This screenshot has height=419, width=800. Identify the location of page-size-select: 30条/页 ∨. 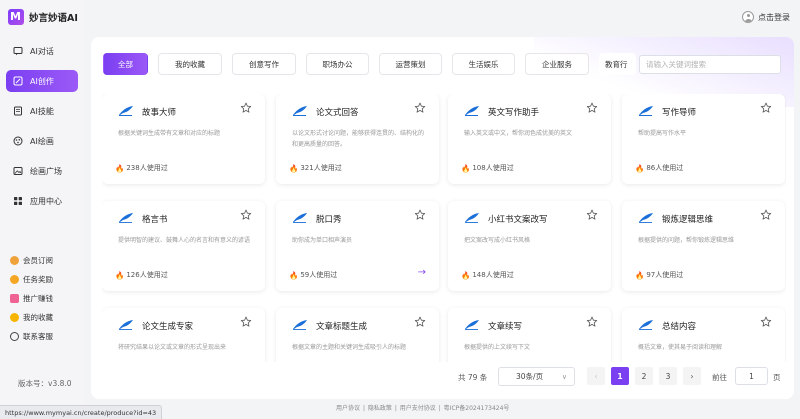
(536, 376).